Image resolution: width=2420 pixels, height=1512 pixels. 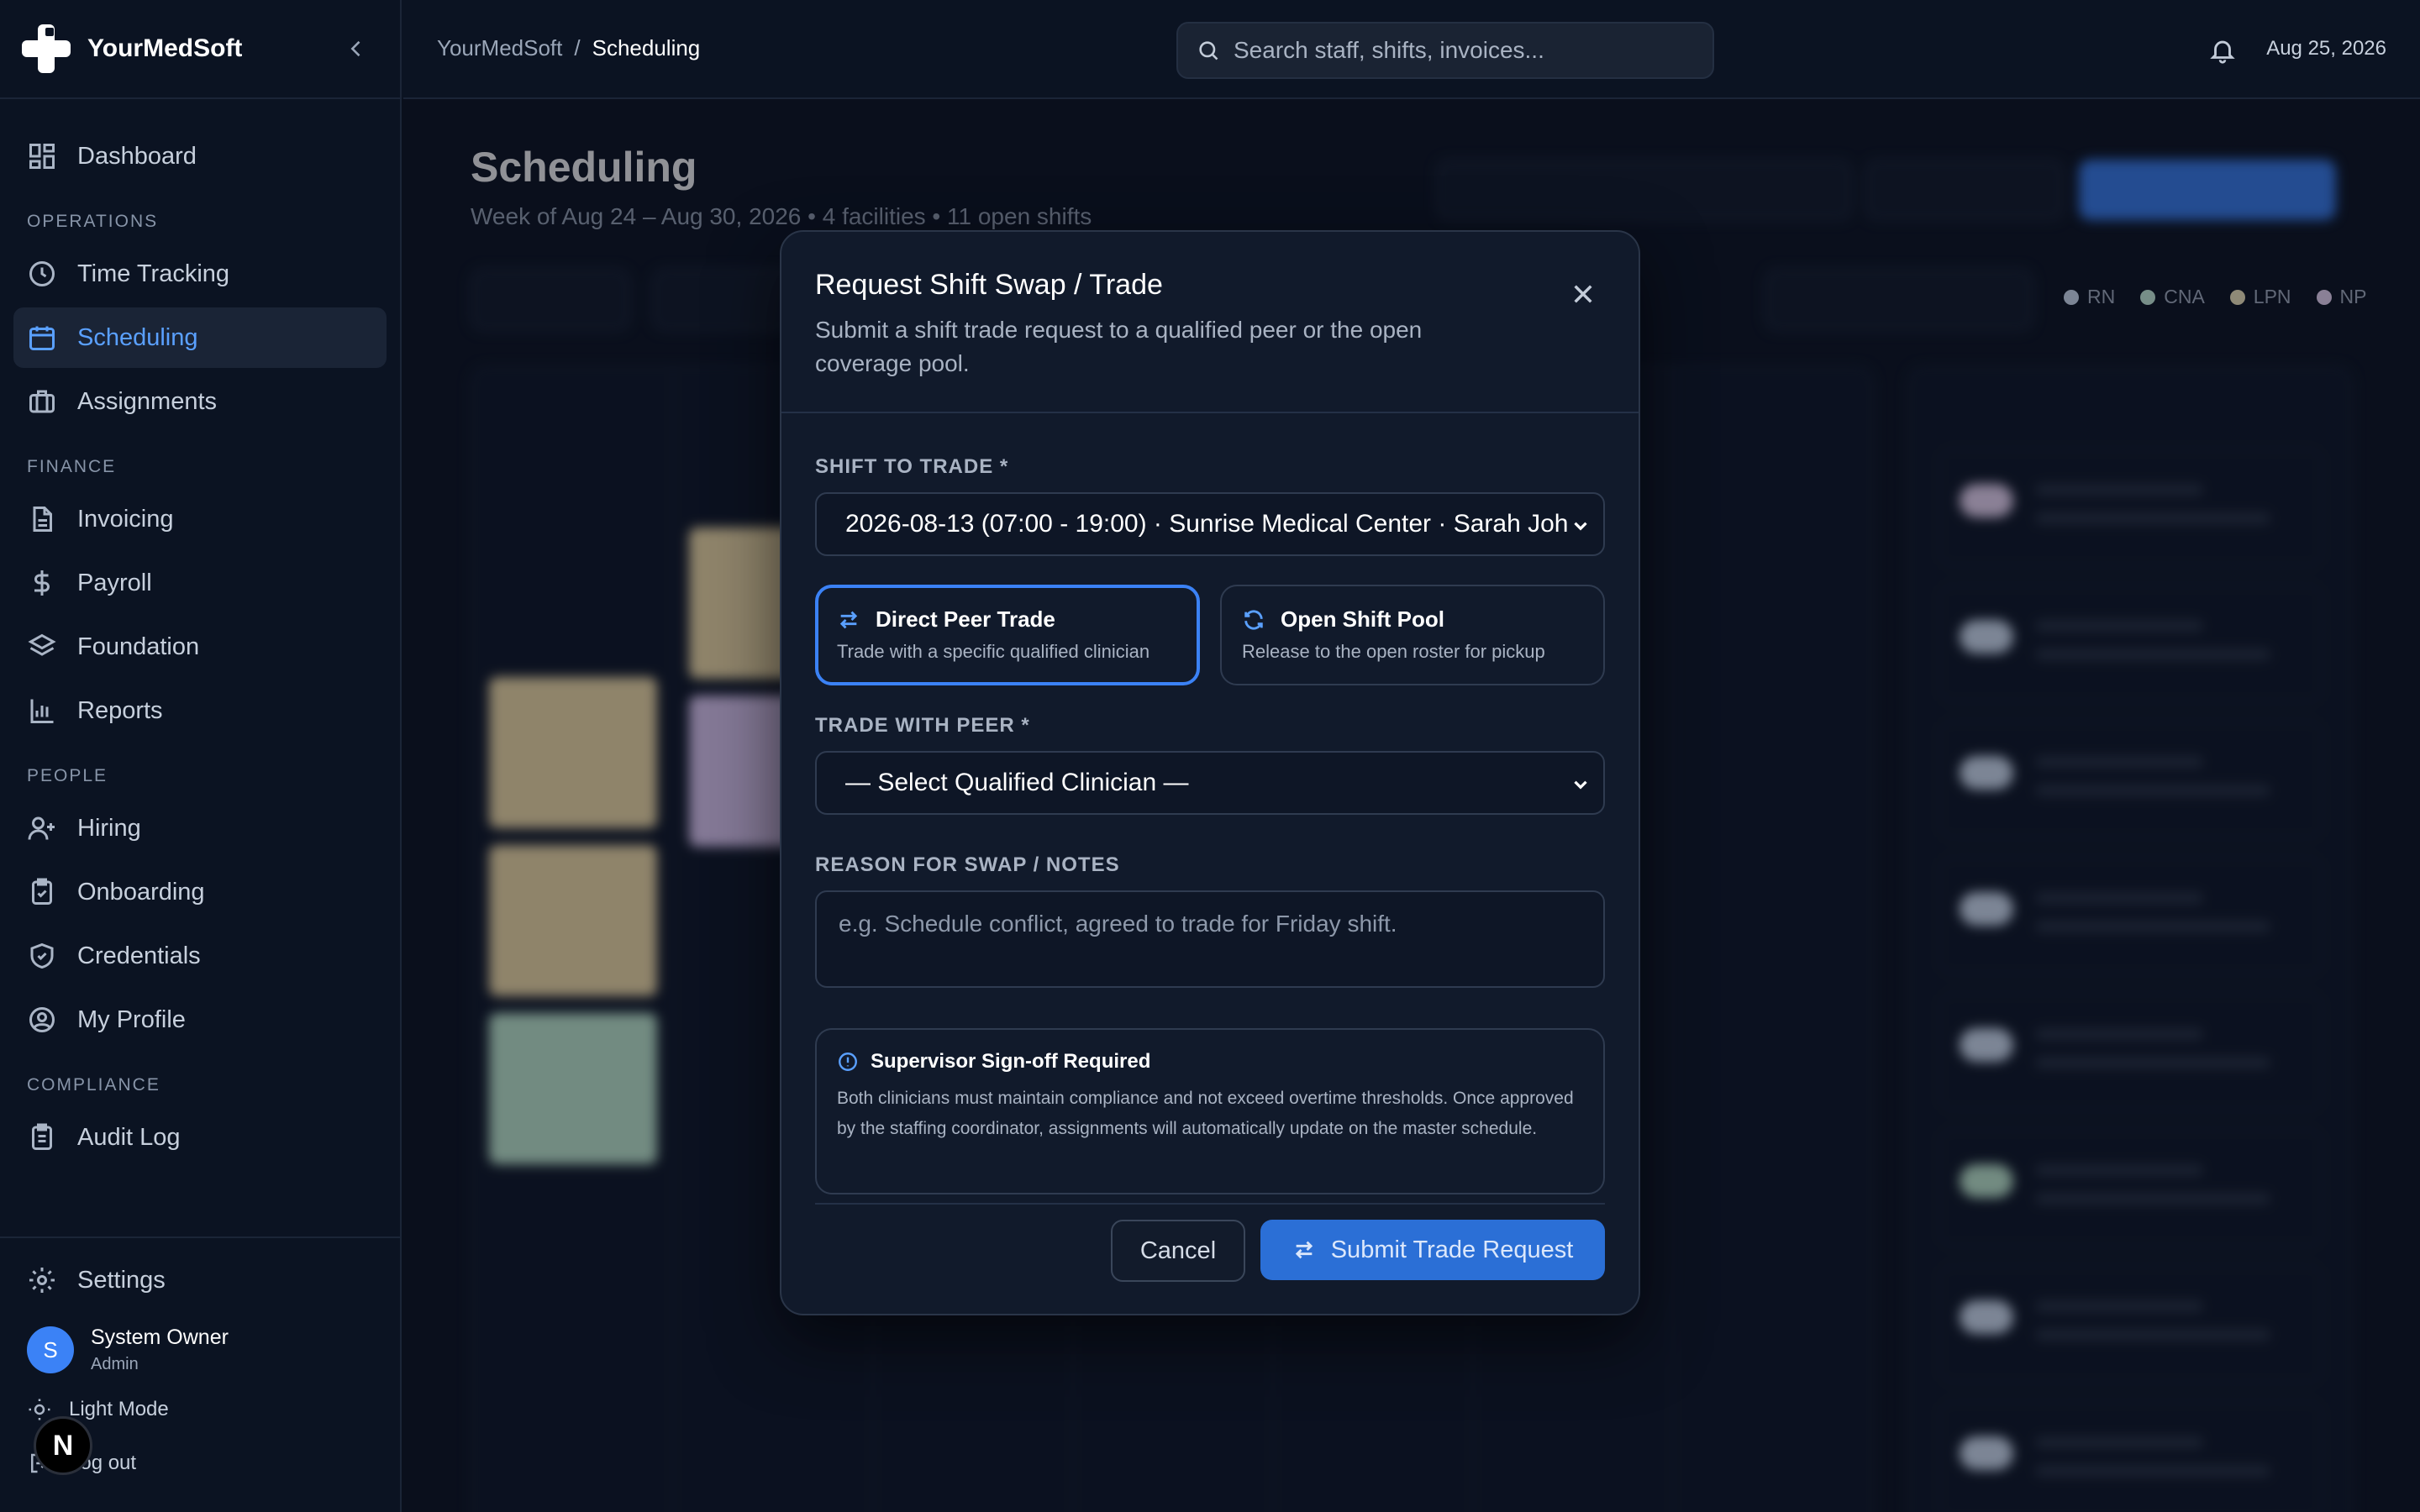 What do you see at coordinates (63, 1445) in the screenshot?
I see `dev-badge: N` at bounding box center [63, 1445].